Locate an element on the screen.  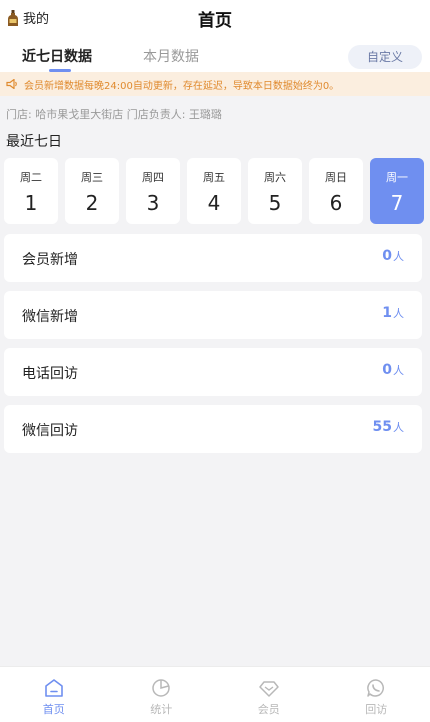
nav-label: 会员 is located at coordinates (268, 709).